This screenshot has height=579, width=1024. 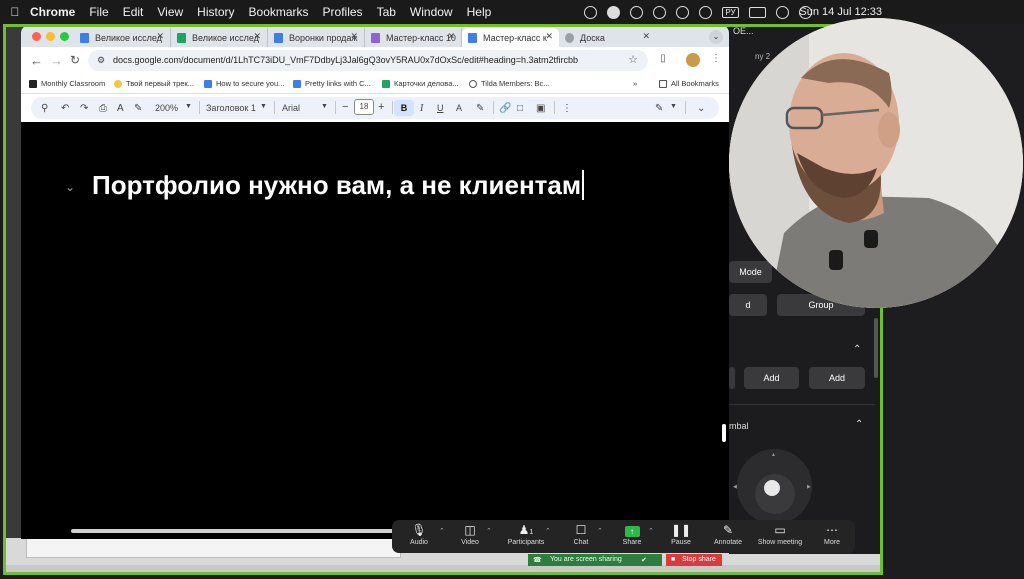 I want to click on telegram-icon, so click(x=613, y=12).